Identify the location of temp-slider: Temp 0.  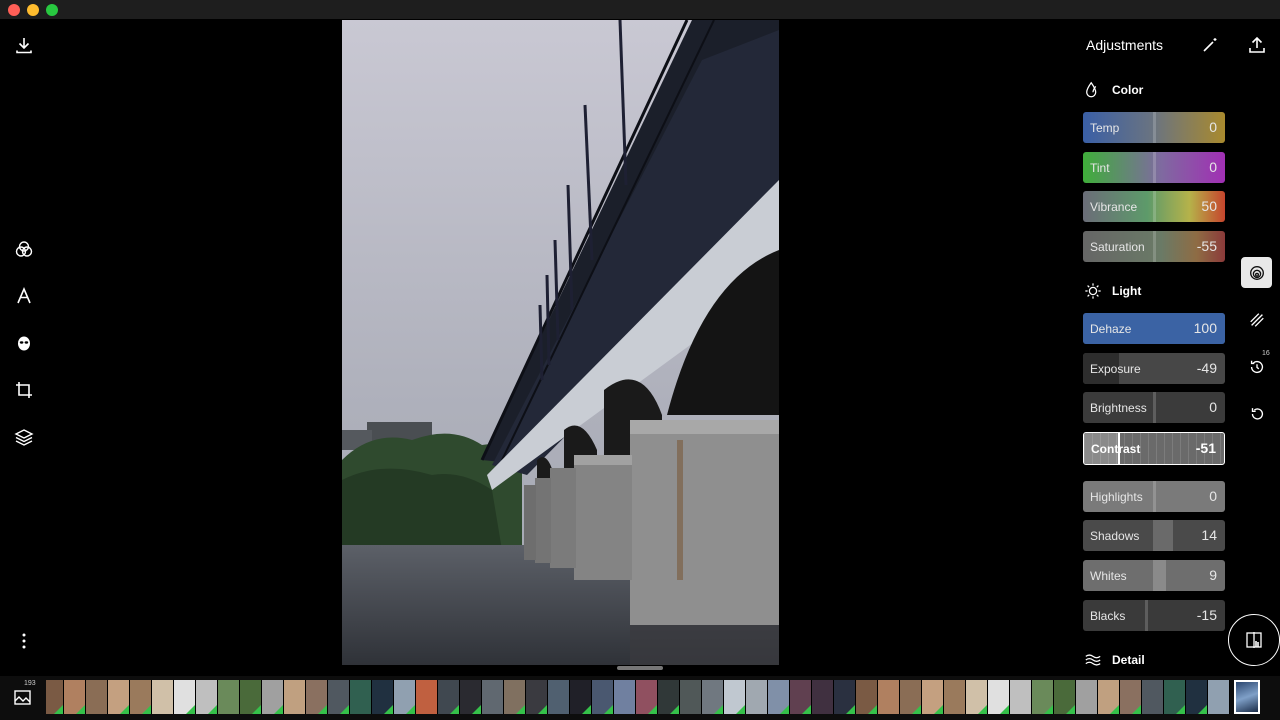
(1154, 127).